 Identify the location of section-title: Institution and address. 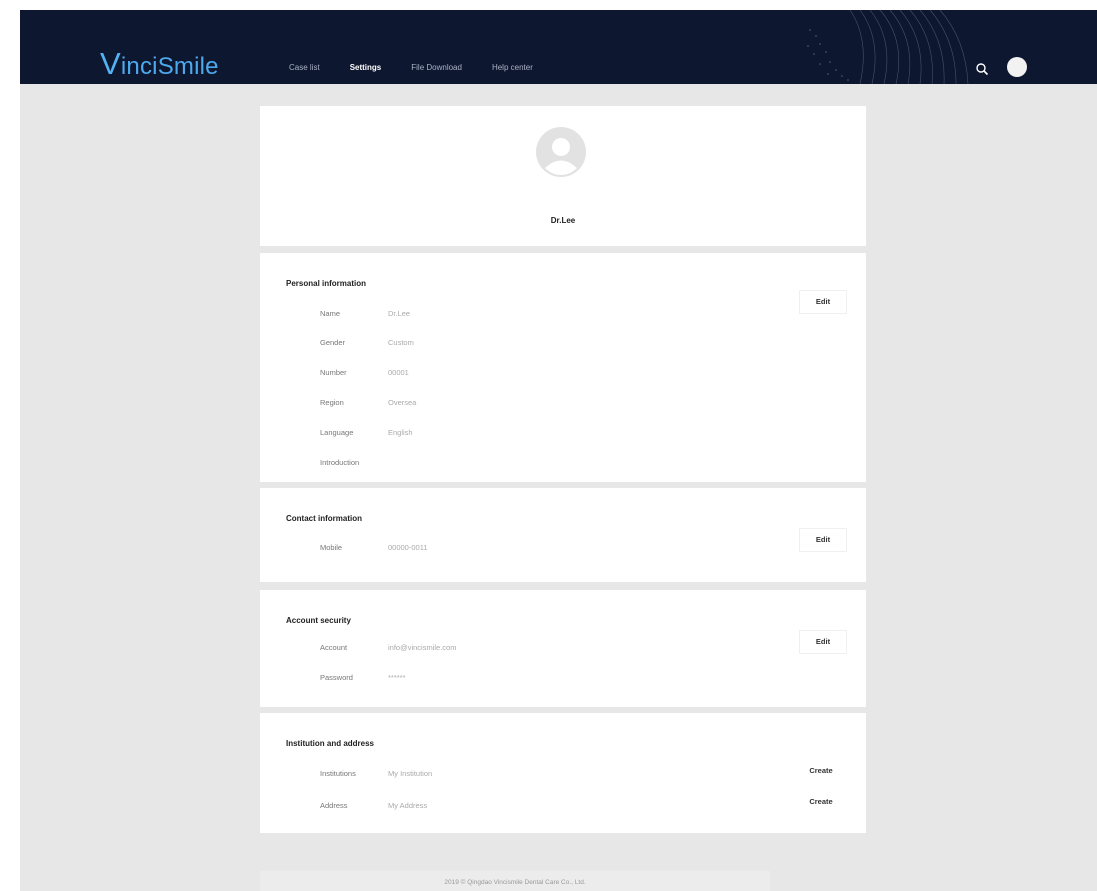
(330, 743).